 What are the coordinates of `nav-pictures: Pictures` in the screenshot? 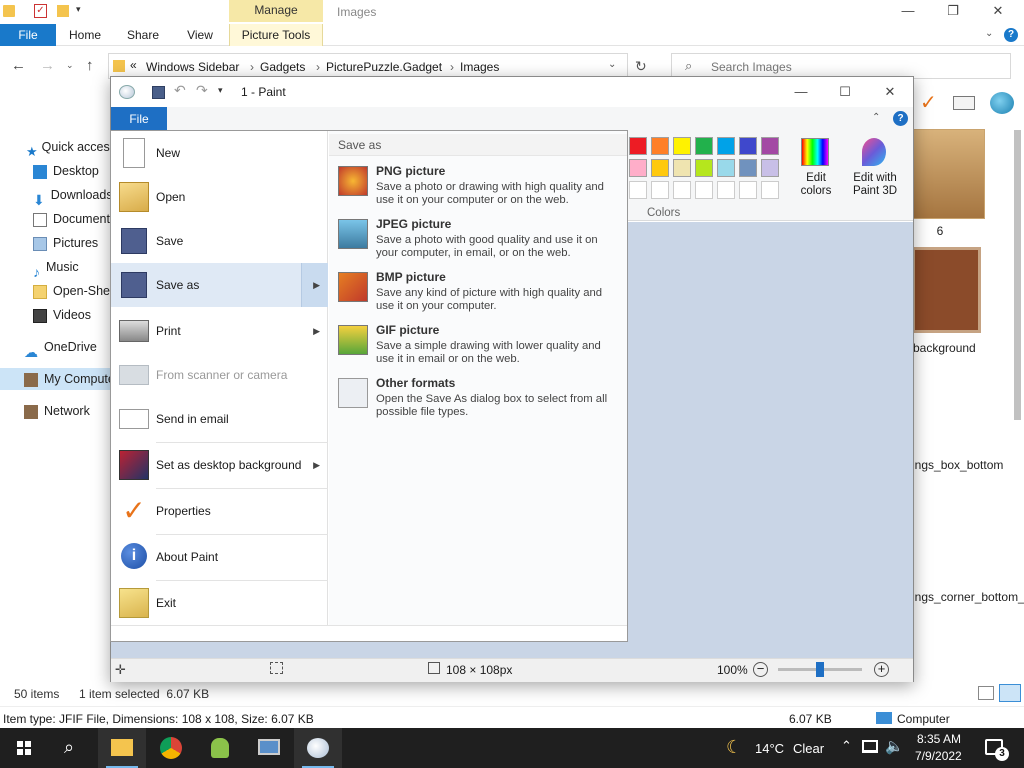 It's located at (55, 243).